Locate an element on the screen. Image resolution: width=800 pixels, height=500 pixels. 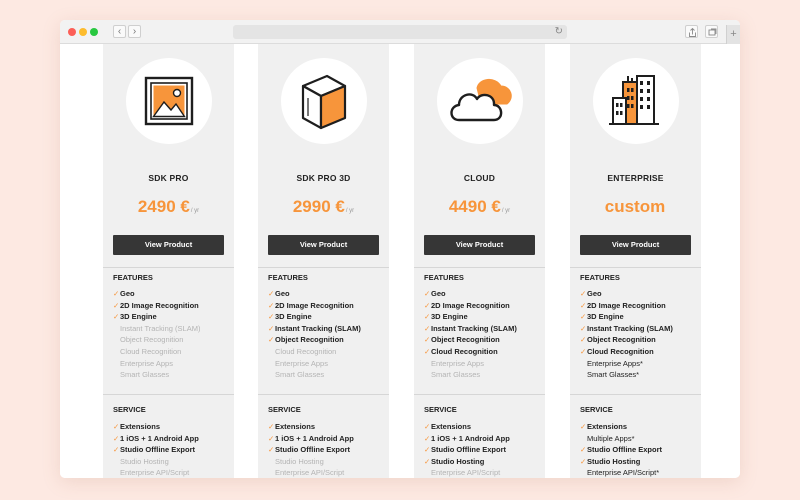
service-item: Multiple Apps* is located at coordinates (640, 439).